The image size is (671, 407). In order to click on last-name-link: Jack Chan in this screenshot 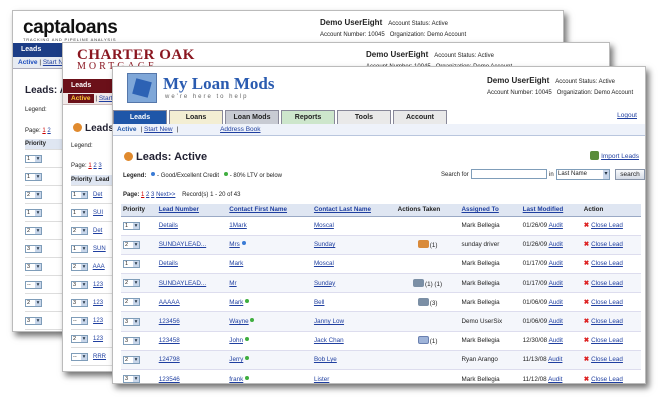, I will do `click(329, 340)`.